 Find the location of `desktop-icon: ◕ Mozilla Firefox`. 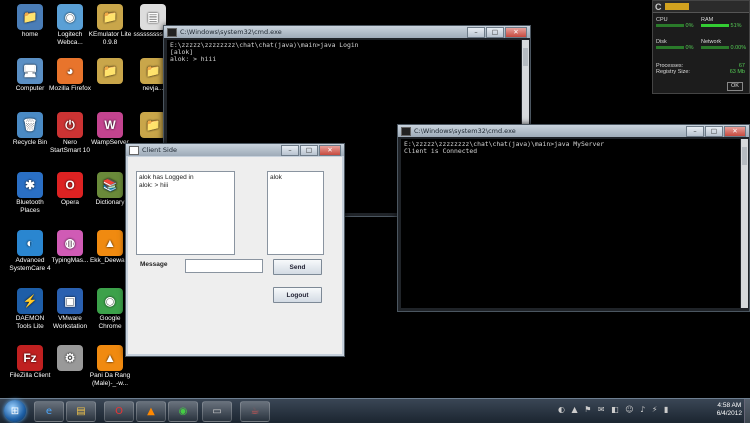

desktop-icon: ◕ Mozilla Firefox is located at coordinates (70, 75).